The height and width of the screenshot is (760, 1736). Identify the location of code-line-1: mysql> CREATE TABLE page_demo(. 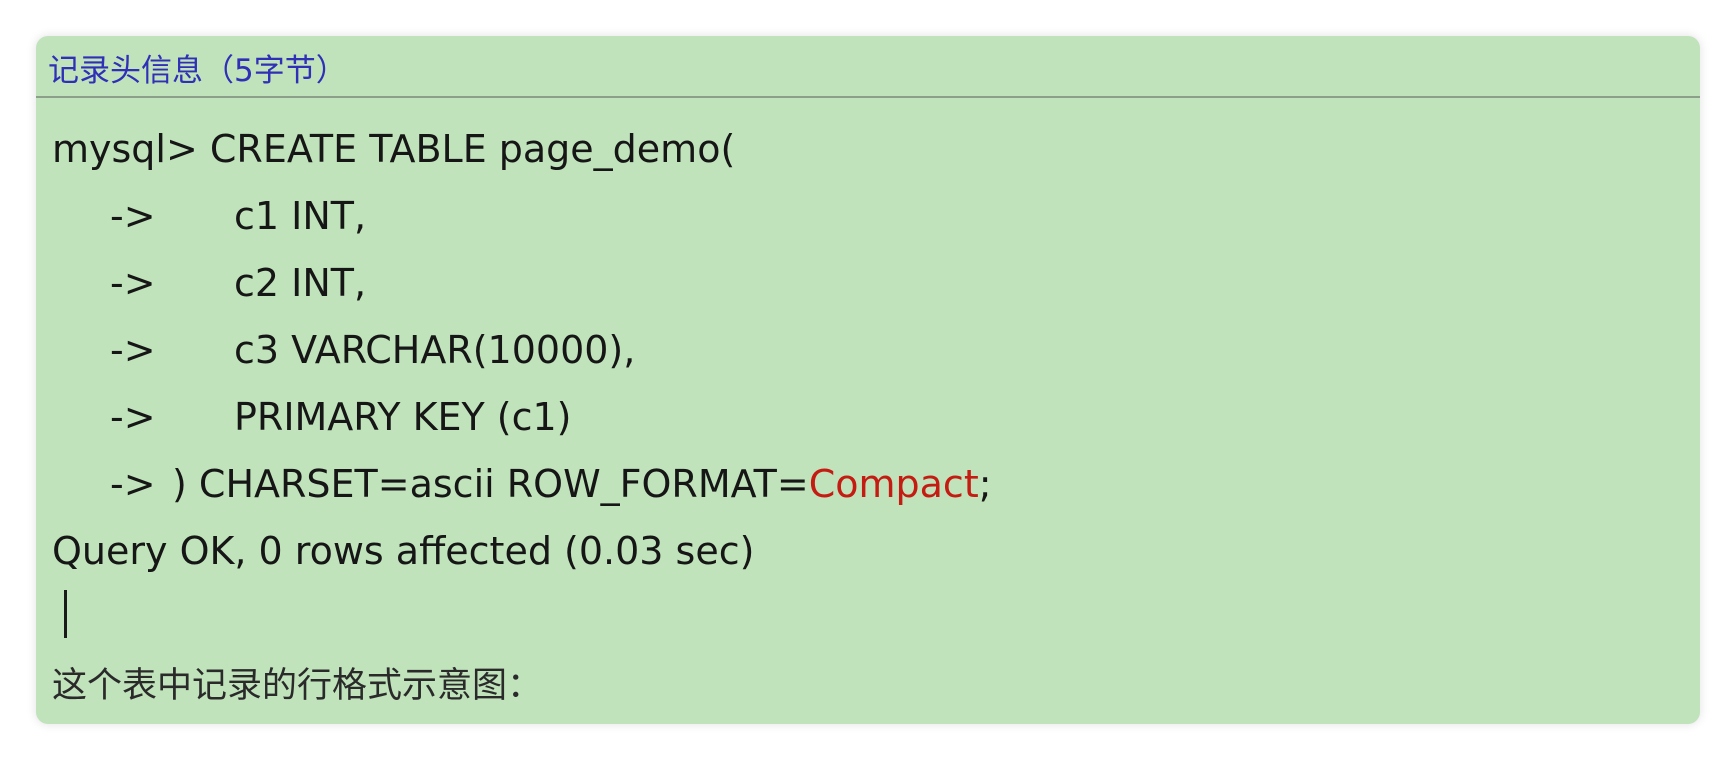
(522, 149).